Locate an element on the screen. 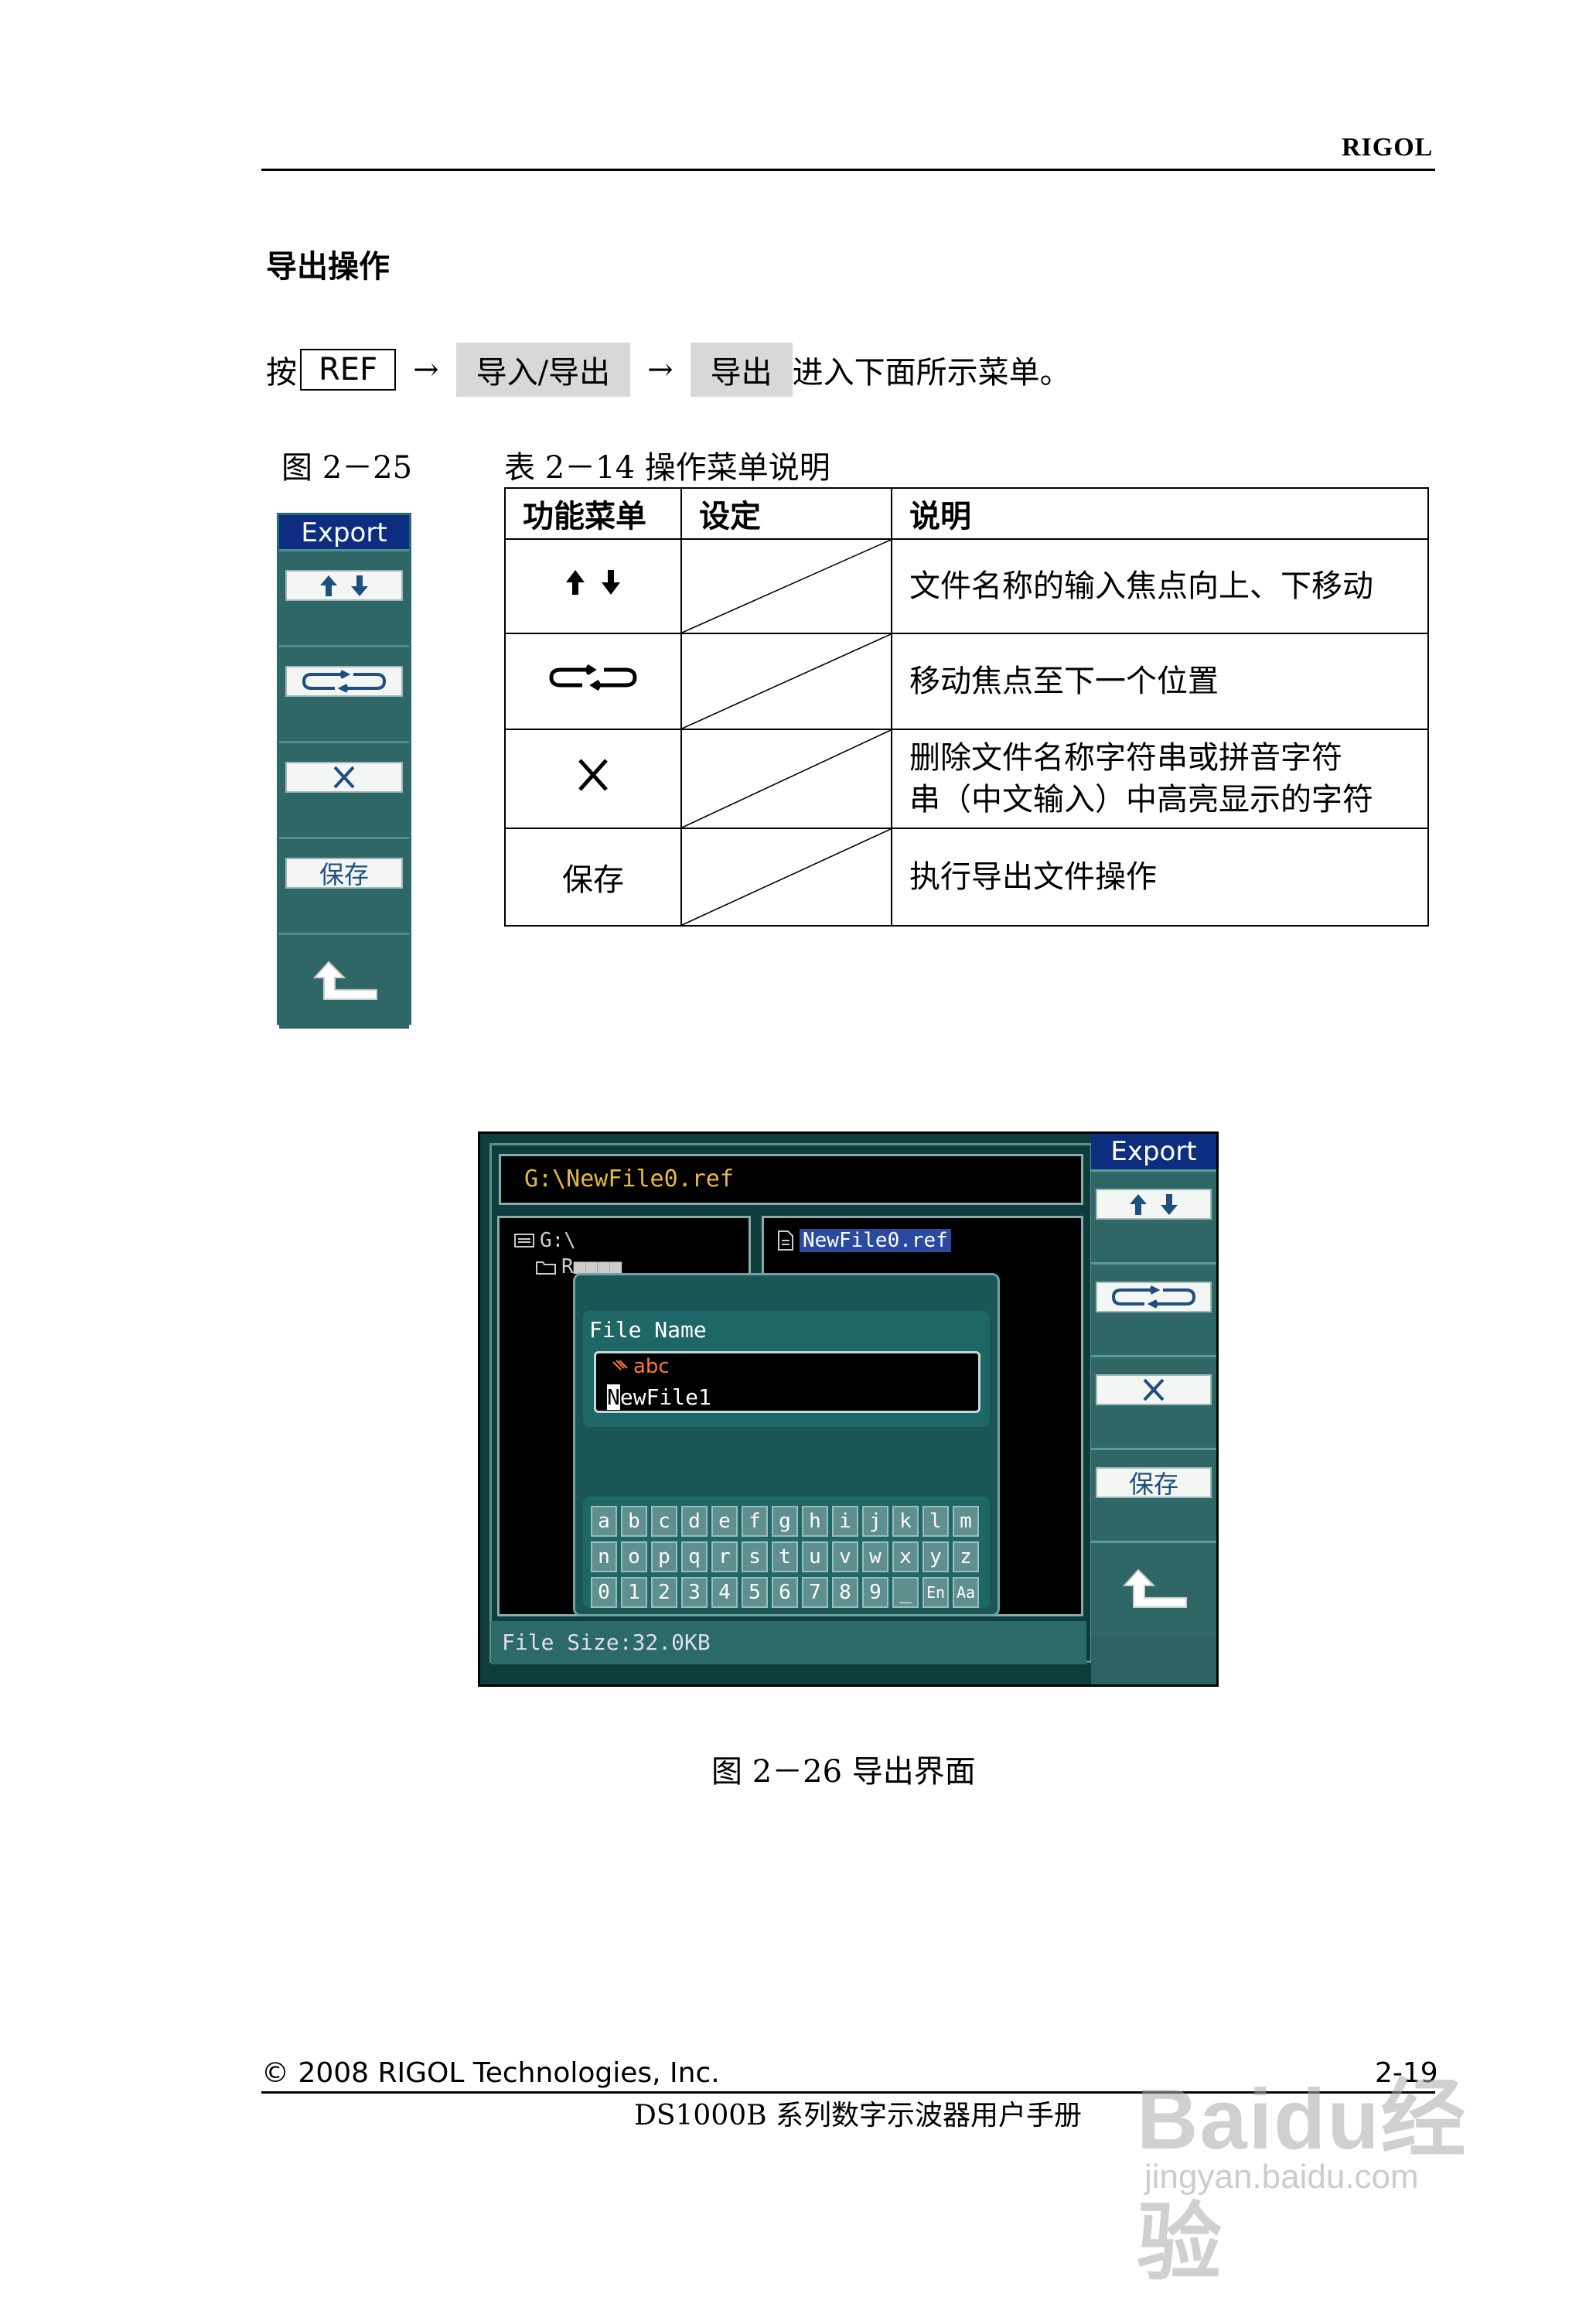 This screenshot has height=2297, width=1596. section-title: 导出操作 is located at coordinates (328, 267).